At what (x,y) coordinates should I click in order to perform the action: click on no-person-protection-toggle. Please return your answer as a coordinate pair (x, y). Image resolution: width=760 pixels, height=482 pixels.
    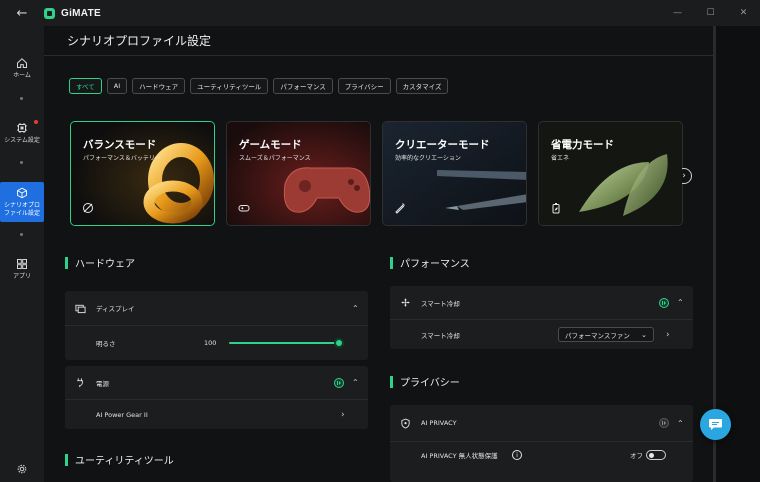
    Looking at the image, I should click on (656, 455).